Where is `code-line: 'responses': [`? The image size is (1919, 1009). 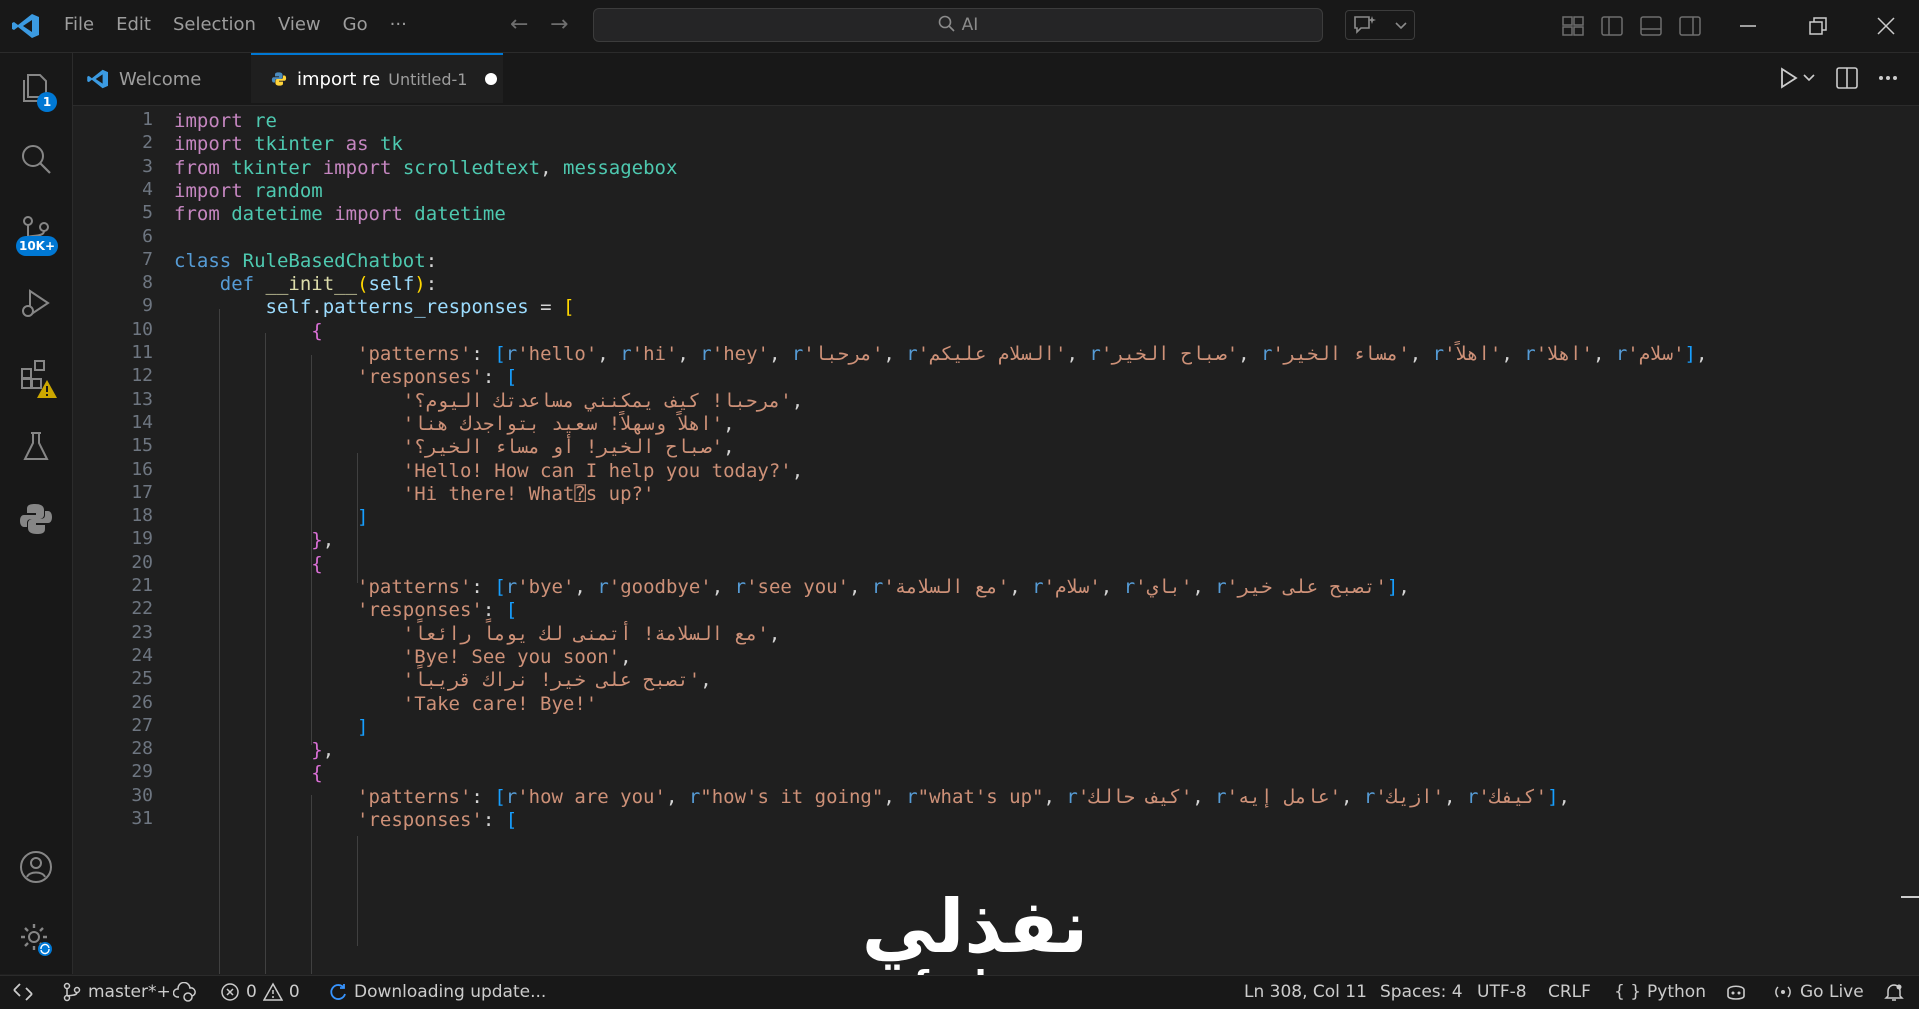 code-line: 'responses': [ is located at coordinates (345, 820).